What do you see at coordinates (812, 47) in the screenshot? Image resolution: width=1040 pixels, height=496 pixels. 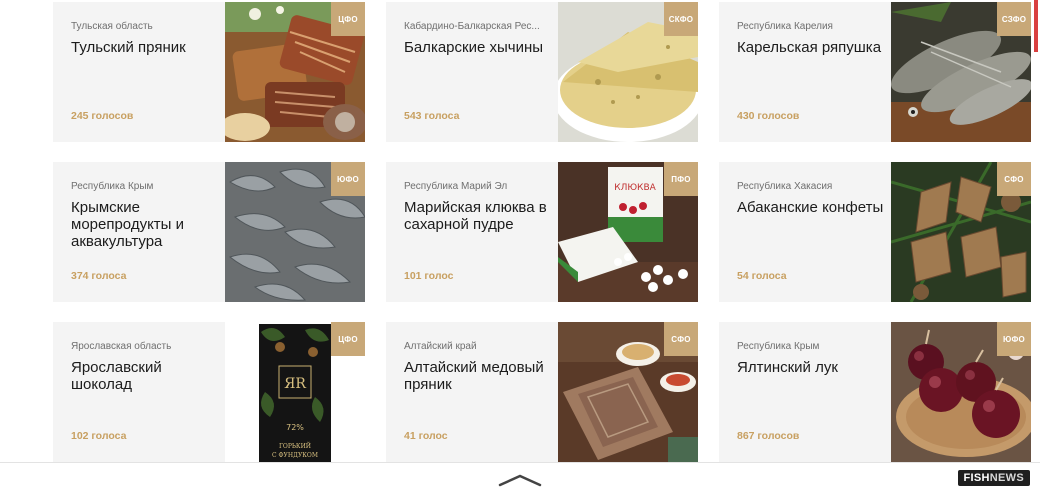 I see `card-title: Карельская ряпушка` at bounding box center [812, 47].